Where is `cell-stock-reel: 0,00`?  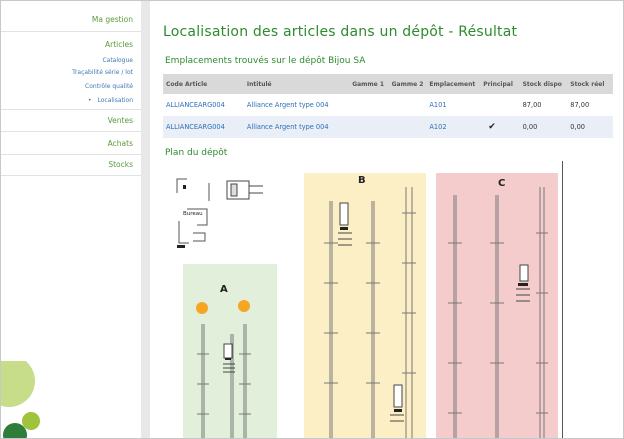
cell-stock-reel: 0,00 is located at coordinates (590, 127).